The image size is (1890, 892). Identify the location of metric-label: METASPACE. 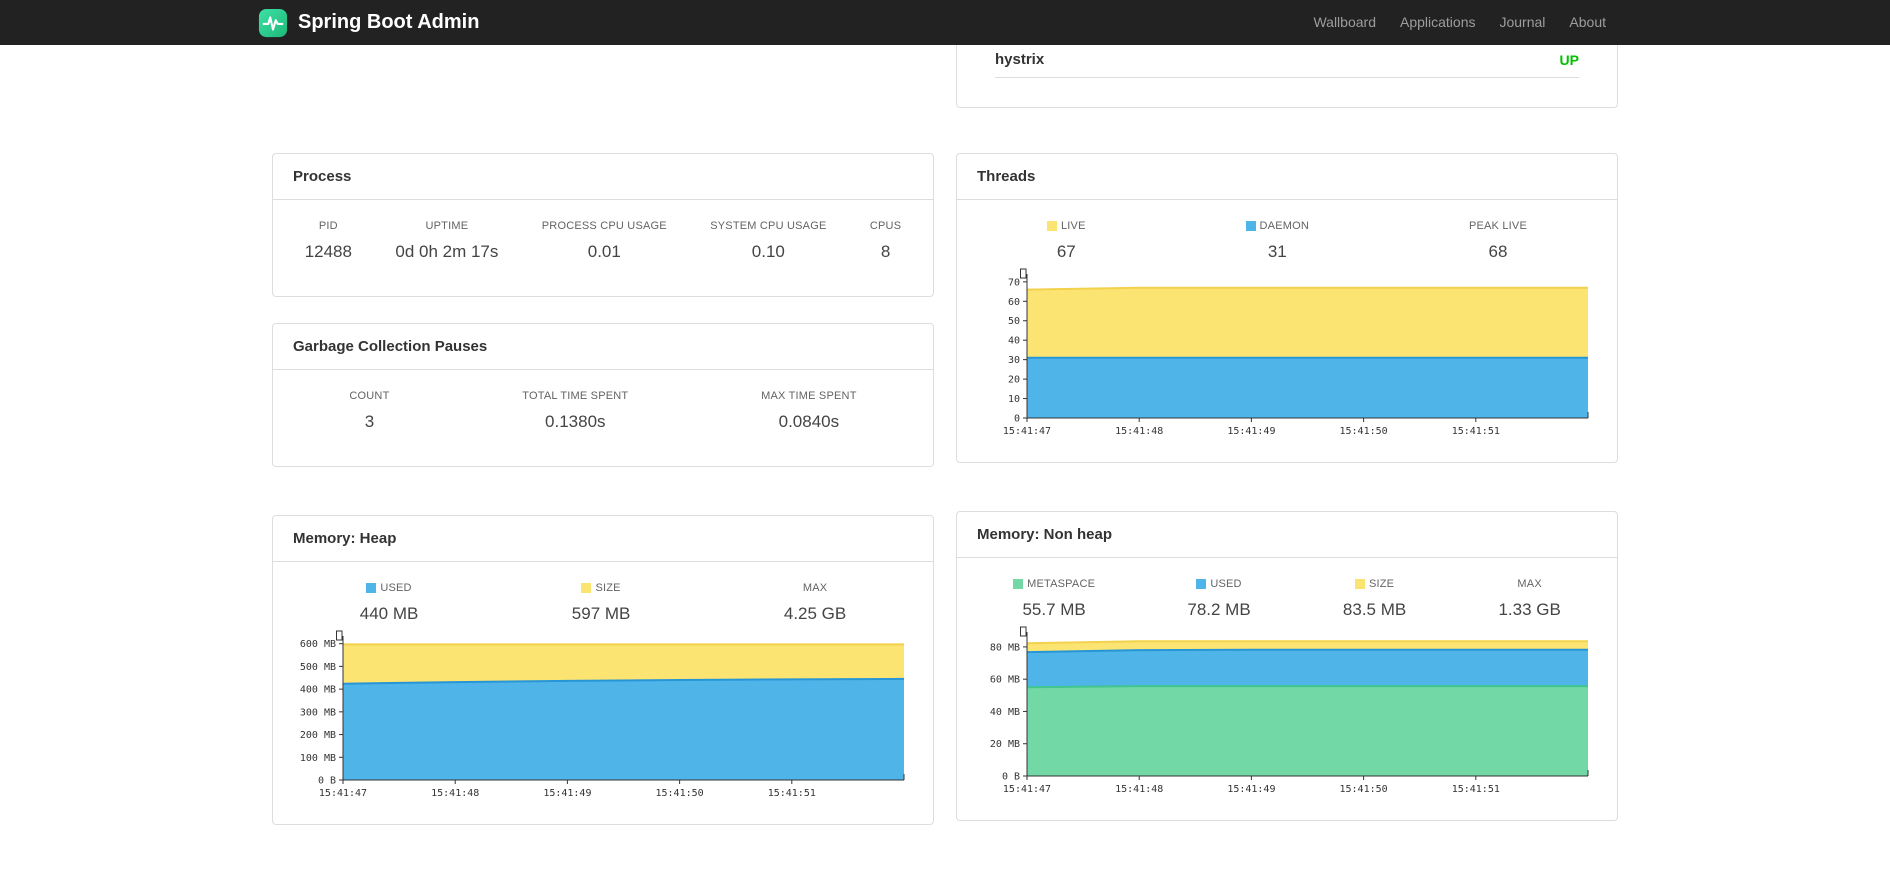
(1054, 584).